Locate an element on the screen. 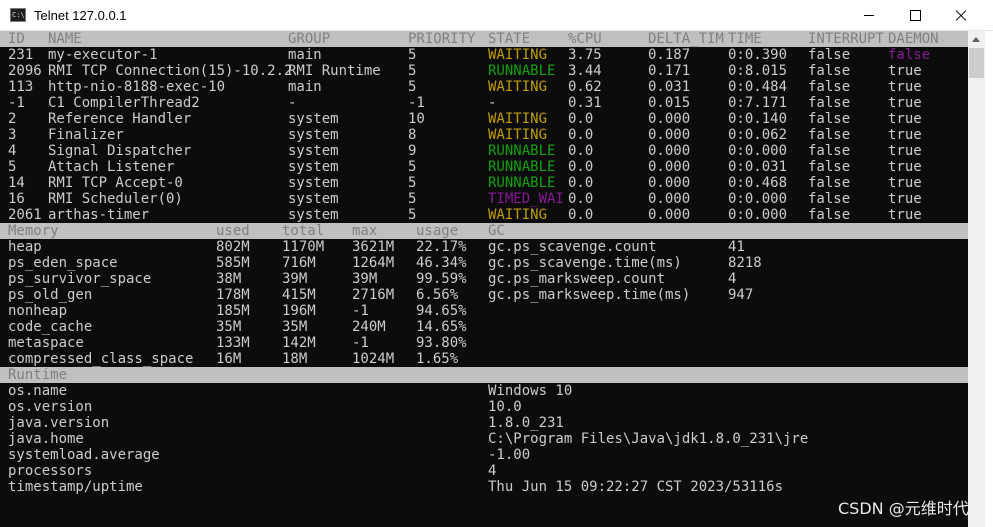  thread-group: system is located at coordinates (313, 183).